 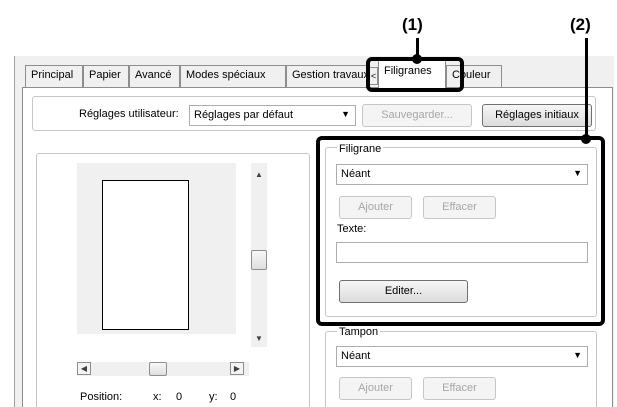 What do you see at coordinates (101, 397) in the screenshot?
I see `position-label: Position:` at bounding box center [101, 397].